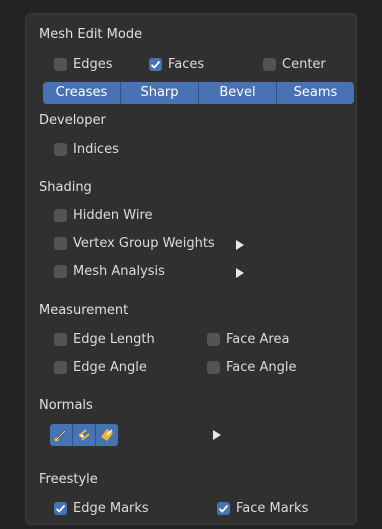 The height and width of the screenshot is (529, 382). Describe the element at coordinates (258, 339) in the screenshot. I see `face-area-label: Face Area` at that location.